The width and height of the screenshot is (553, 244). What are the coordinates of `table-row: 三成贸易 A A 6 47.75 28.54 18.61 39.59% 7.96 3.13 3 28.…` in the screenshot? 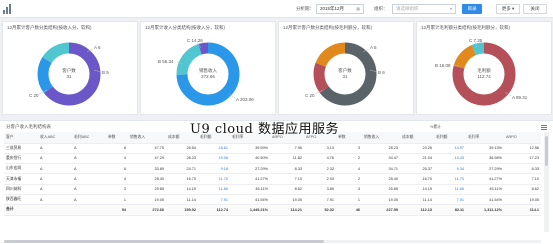 It's located at (272, 148).